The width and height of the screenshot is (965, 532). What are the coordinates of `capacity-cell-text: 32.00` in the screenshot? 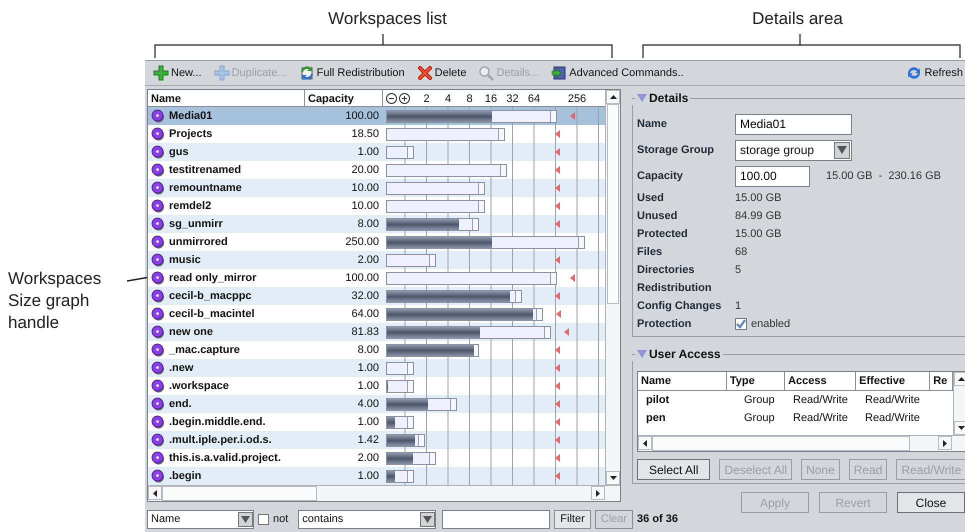 It's located at (365, 296).